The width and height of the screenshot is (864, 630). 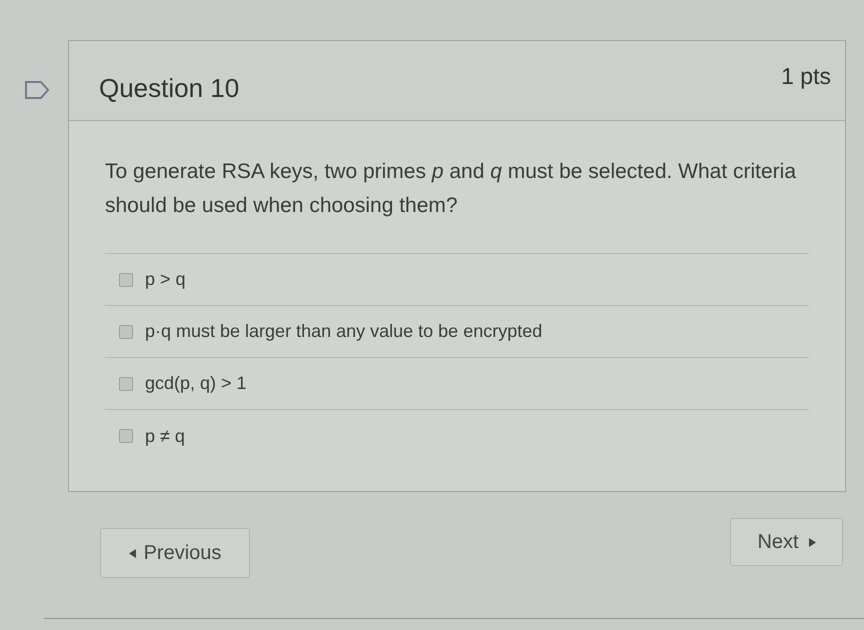 What do you see at coordinates (457, 436) in the screenshot?
I see `answer-option: p ≠ q` at bounding box center [457, 436].